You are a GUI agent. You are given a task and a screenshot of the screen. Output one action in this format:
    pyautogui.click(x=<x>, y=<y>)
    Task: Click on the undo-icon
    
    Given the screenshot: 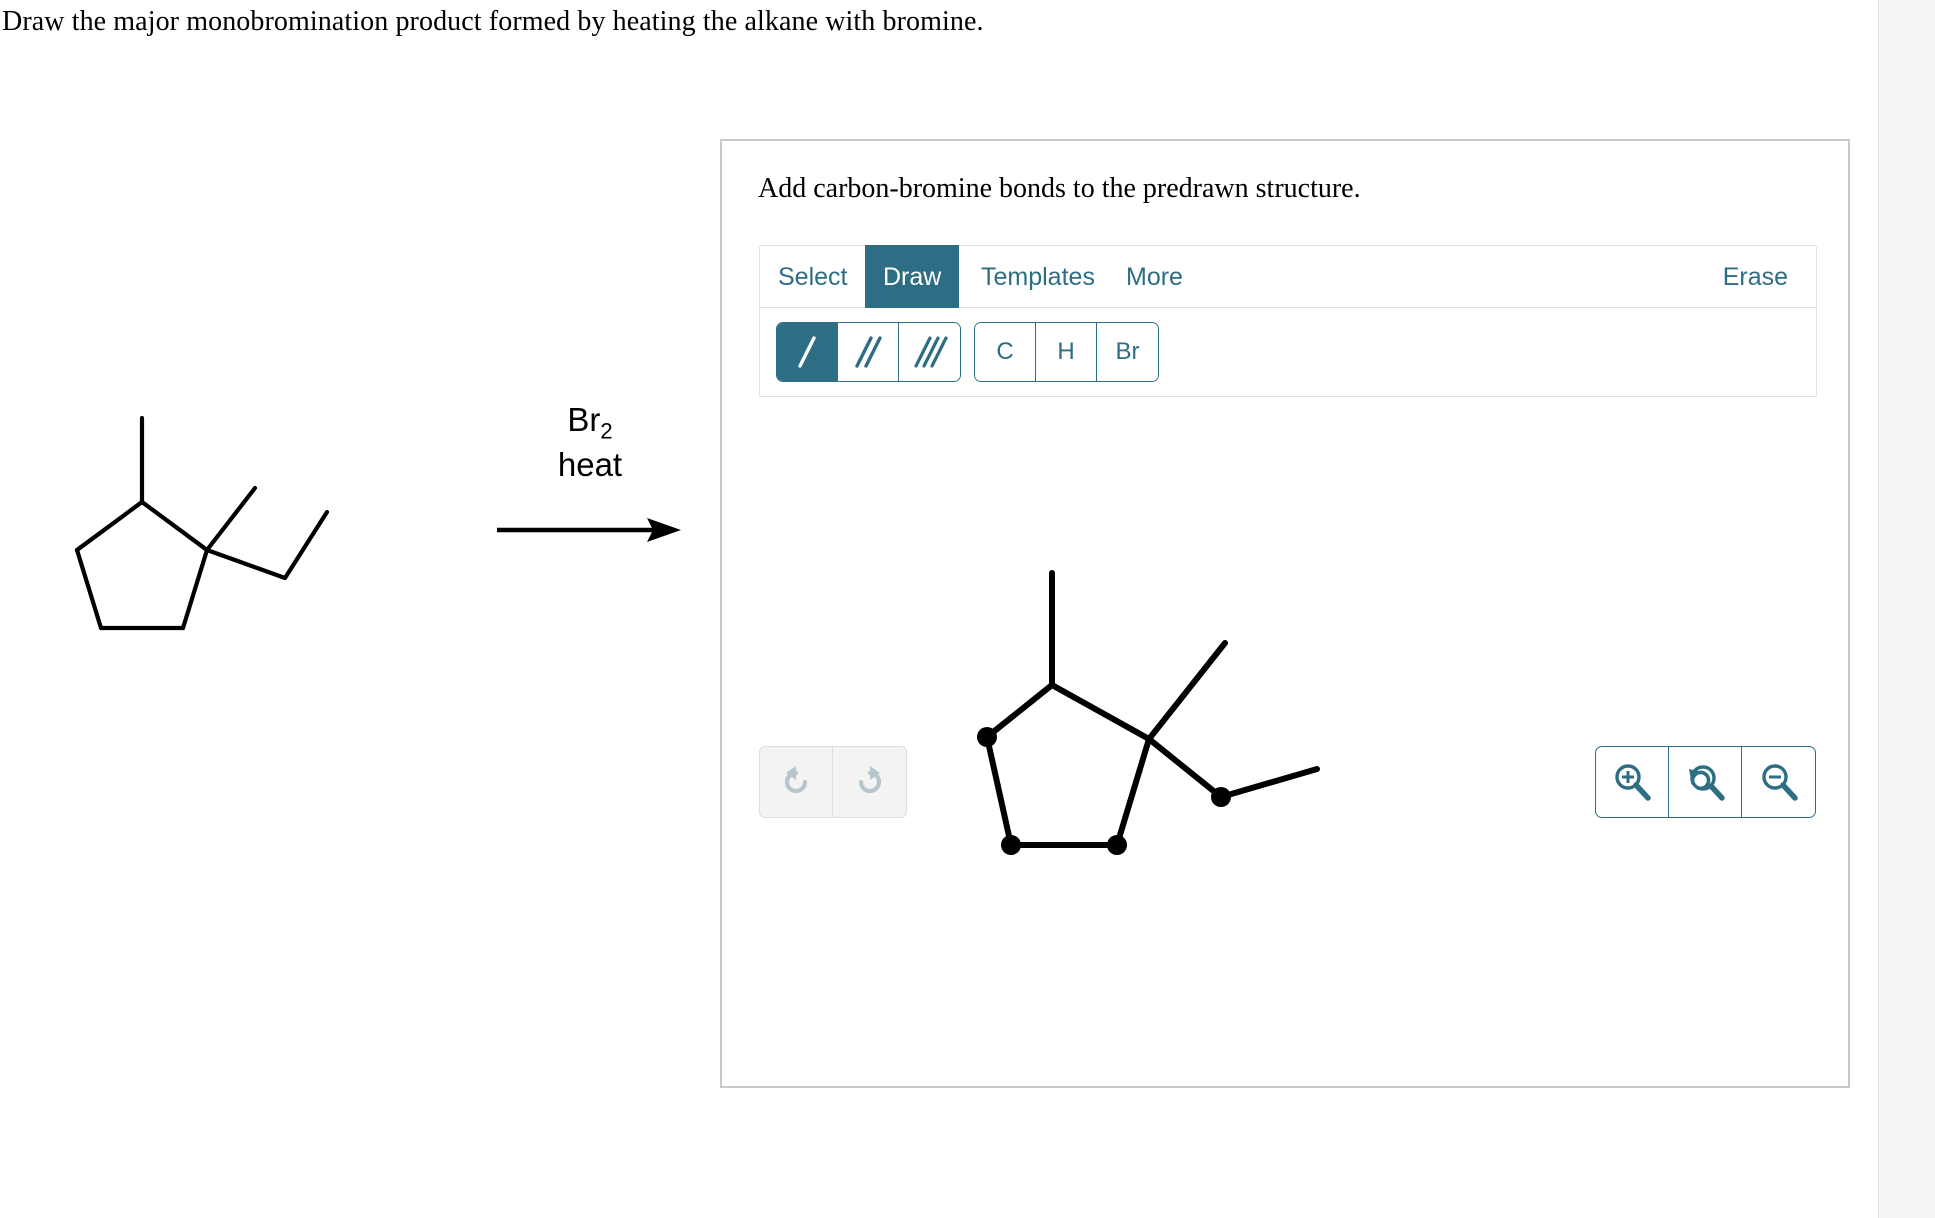 What is the action you would take?
    pyautogui.click(x=796, y=780)
    